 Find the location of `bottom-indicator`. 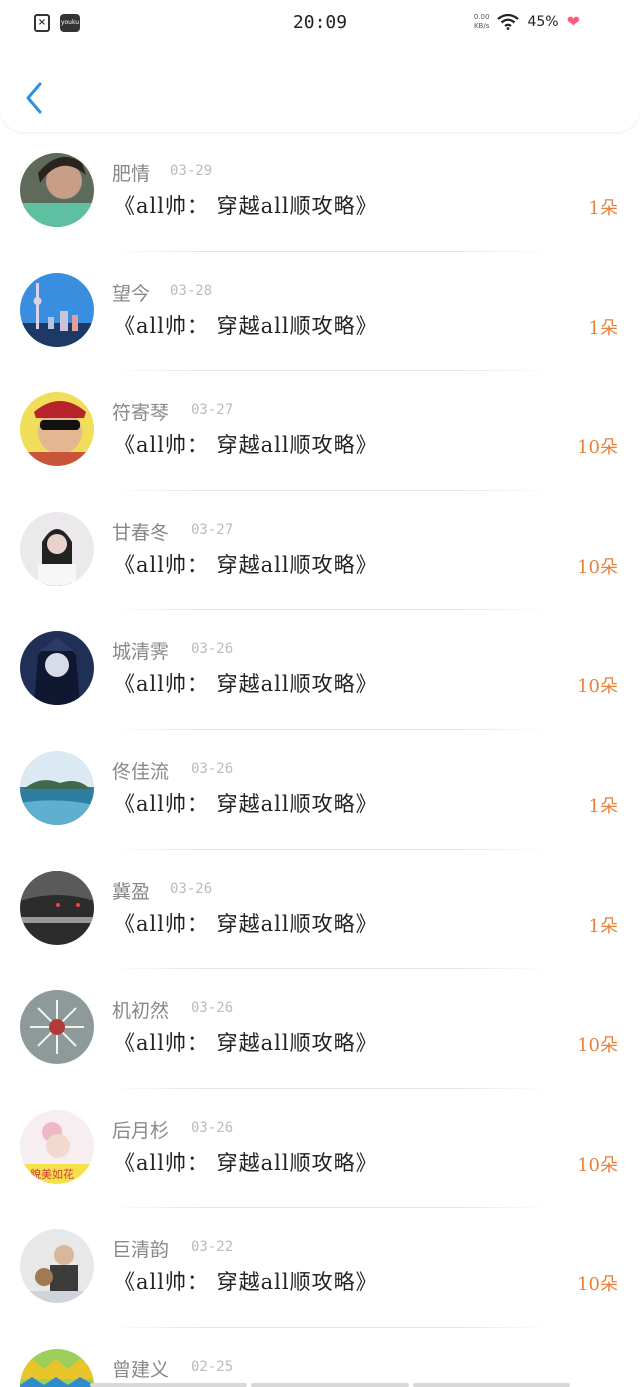

bottom-indicator is located at coordinates (330, 1385).